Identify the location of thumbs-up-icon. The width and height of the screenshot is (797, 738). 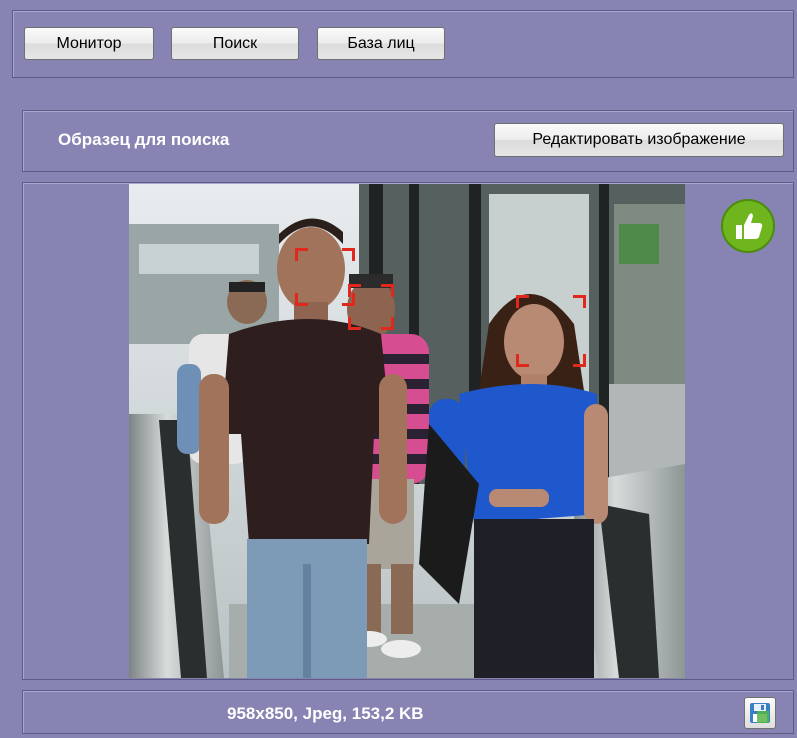
(748, 226).